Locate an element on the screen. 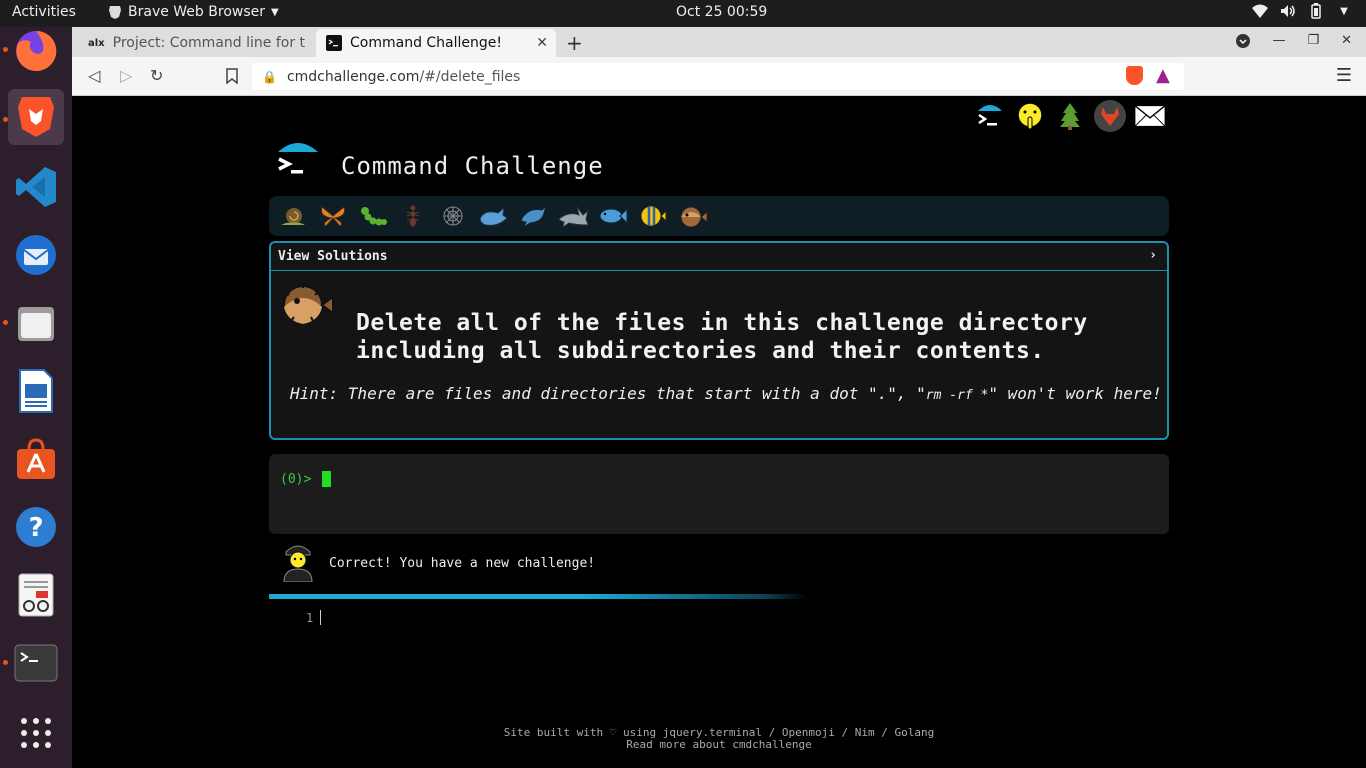  lock-icon: 🔒 is located at coordinates (269, 76).